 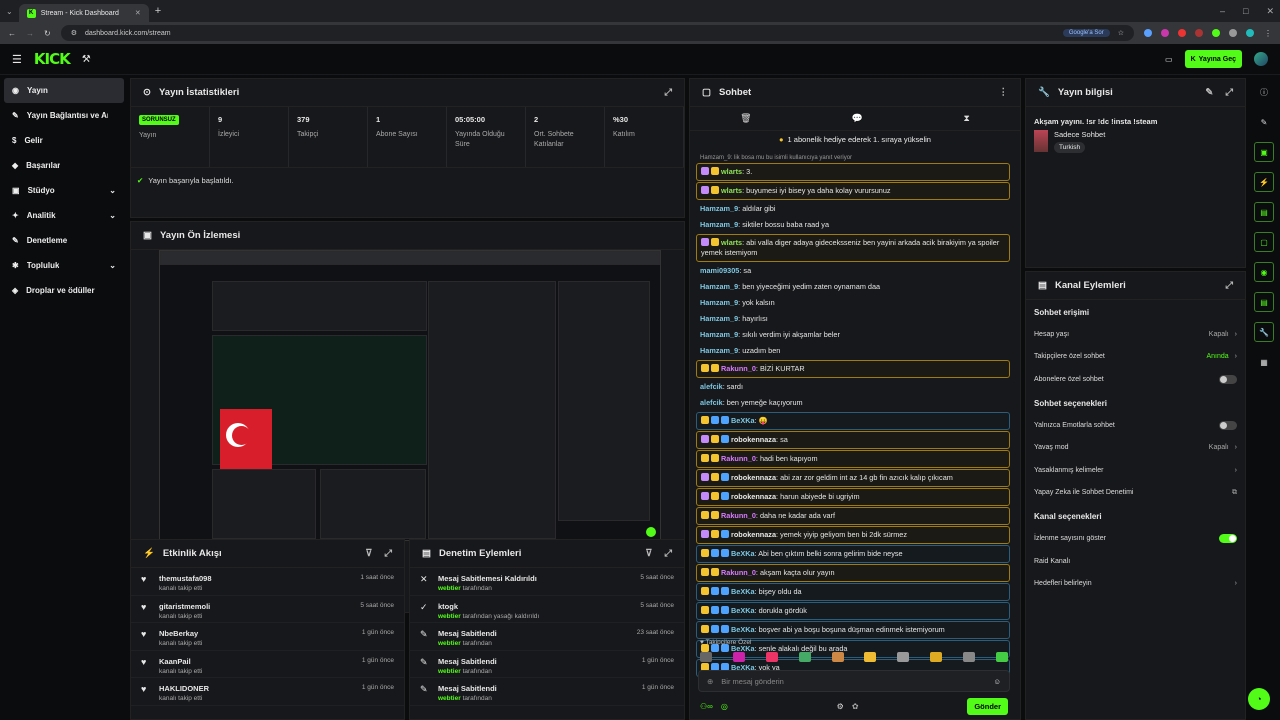 What do you see at coordinates (64, 265) in the screenshot?
I see `sidebar-item: ✱ Topluluk ⌄` at bounding box center [64, 265].